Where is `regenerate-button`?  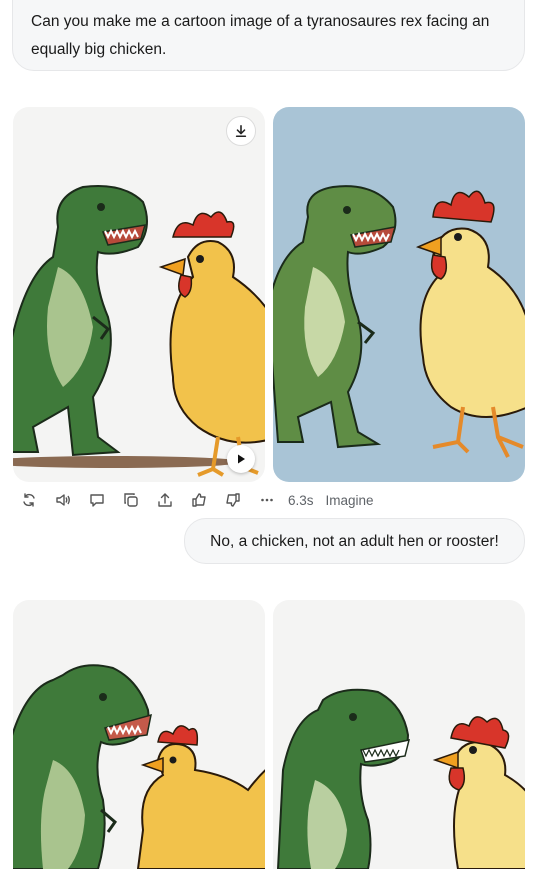
regenerate-button is located at coordinates (29, 500).